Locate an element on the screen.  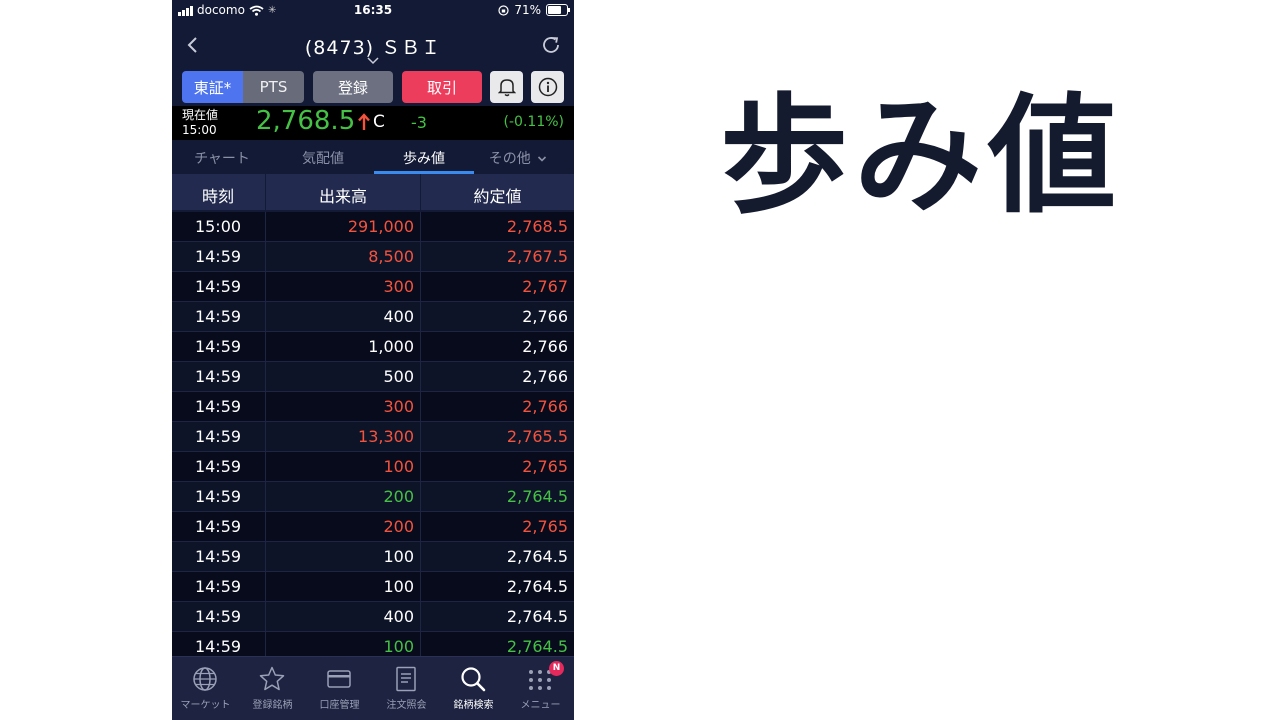
tabbar-watchlist-label: 登録銘柄 is located at coordinates (272, 705).